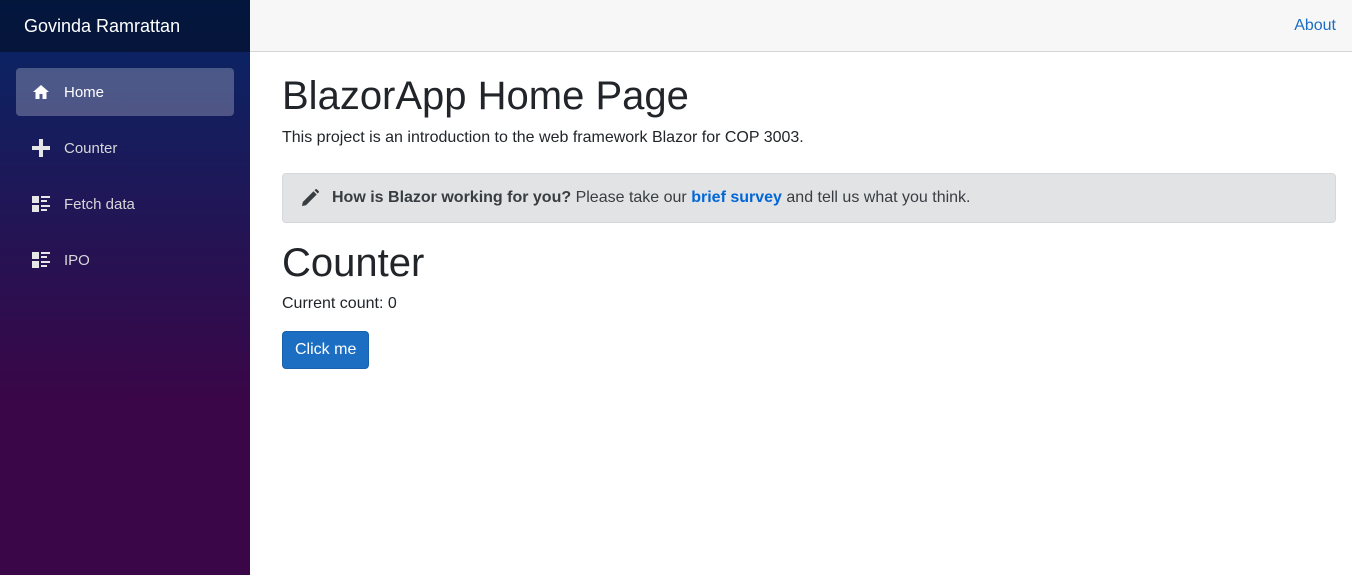 The width and height of the screenshot is (1352, 575). Describe the element at coordinates (41, 148) in the screenshot. I see `plus-icon` at that location.